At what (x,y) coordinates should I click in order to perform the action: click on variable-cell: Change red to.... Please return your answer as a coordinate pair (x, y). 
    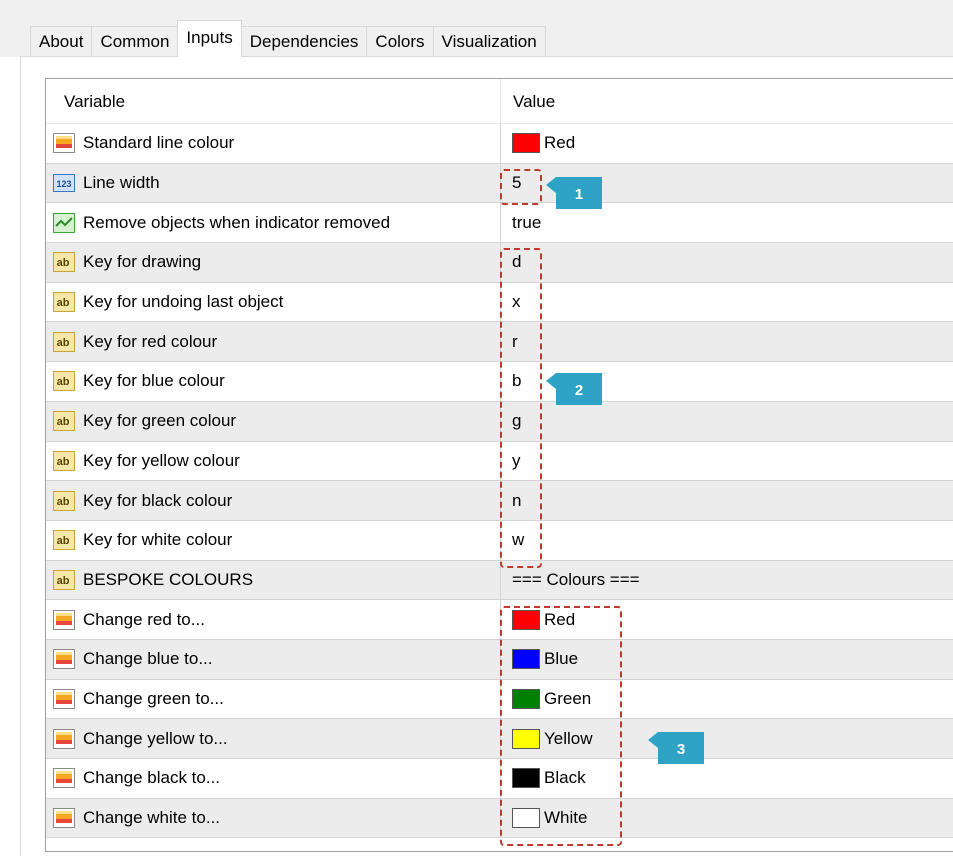
    Looking at the image, I should click on (273, 619).